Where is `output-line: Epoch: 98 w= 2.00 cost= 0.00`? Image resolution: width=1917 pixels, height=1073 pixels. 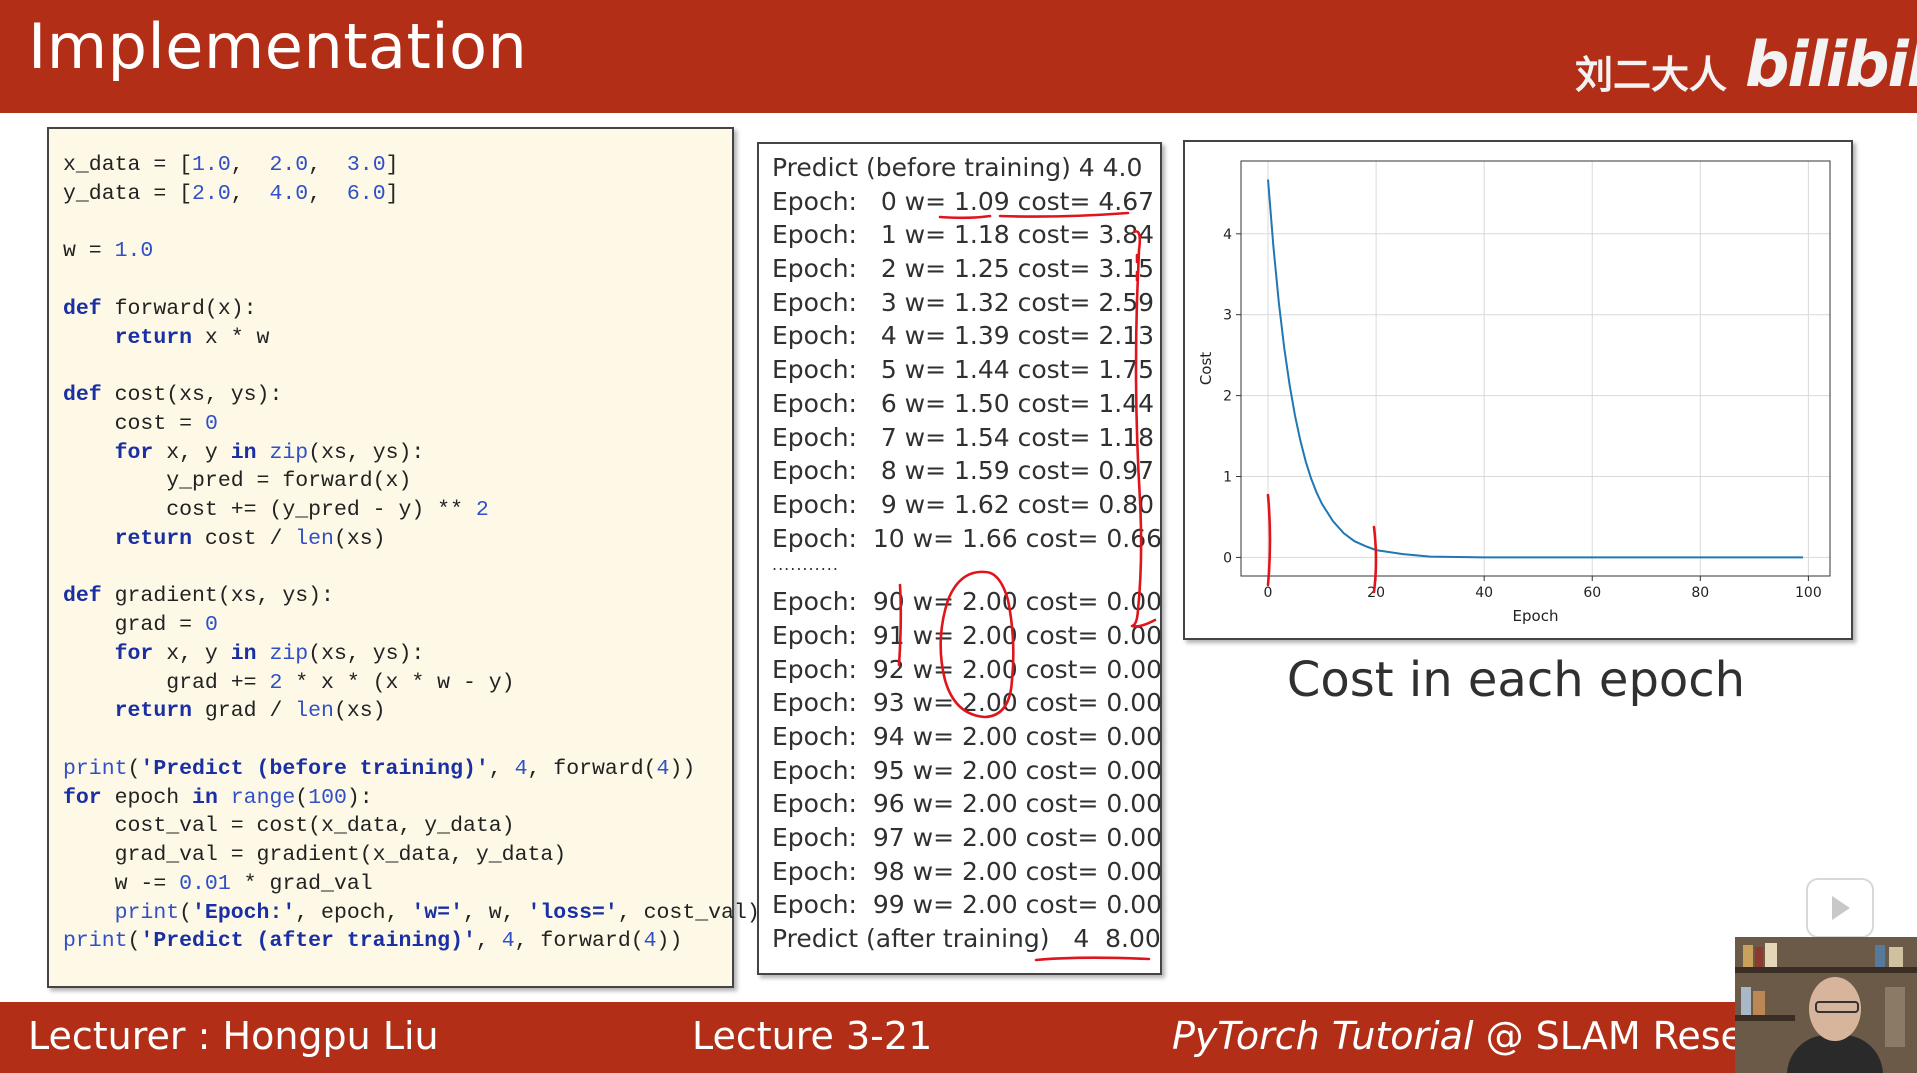 output-line: Epoch: 98 w= 2.00 cost= 0.00 is located at coordinates (967, 871).